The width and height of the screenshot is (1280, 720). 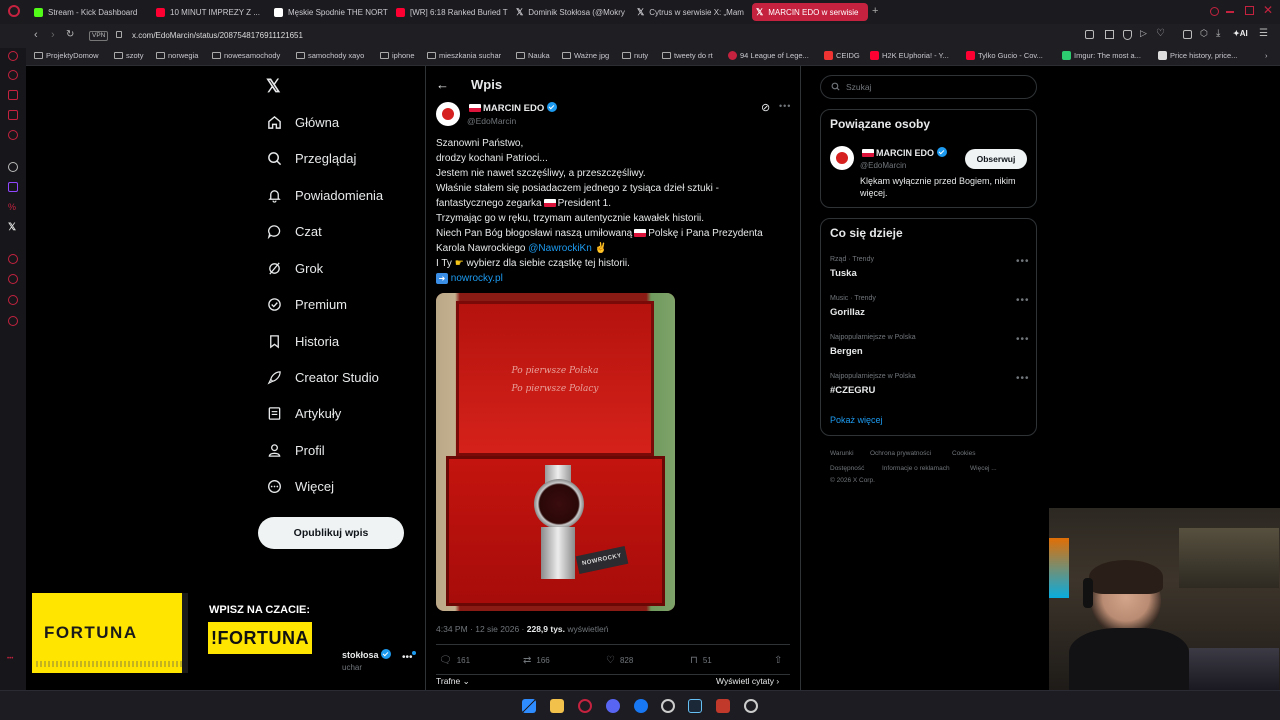 What do you see at coordinates (687, 55) in the screenshot?
I see `bookmark-item: tweety do rt` at bounding box center [687, 55].